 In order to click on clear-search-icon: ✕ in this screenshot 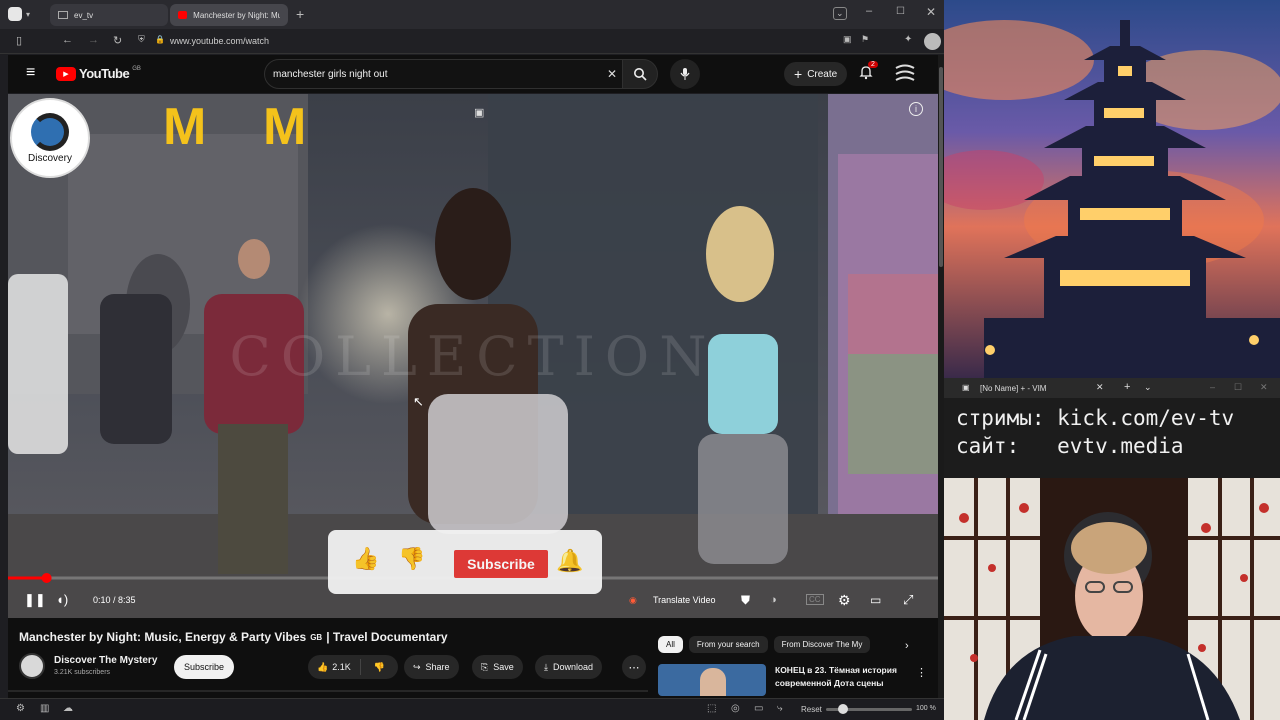, I will do `click(612, 74)`.